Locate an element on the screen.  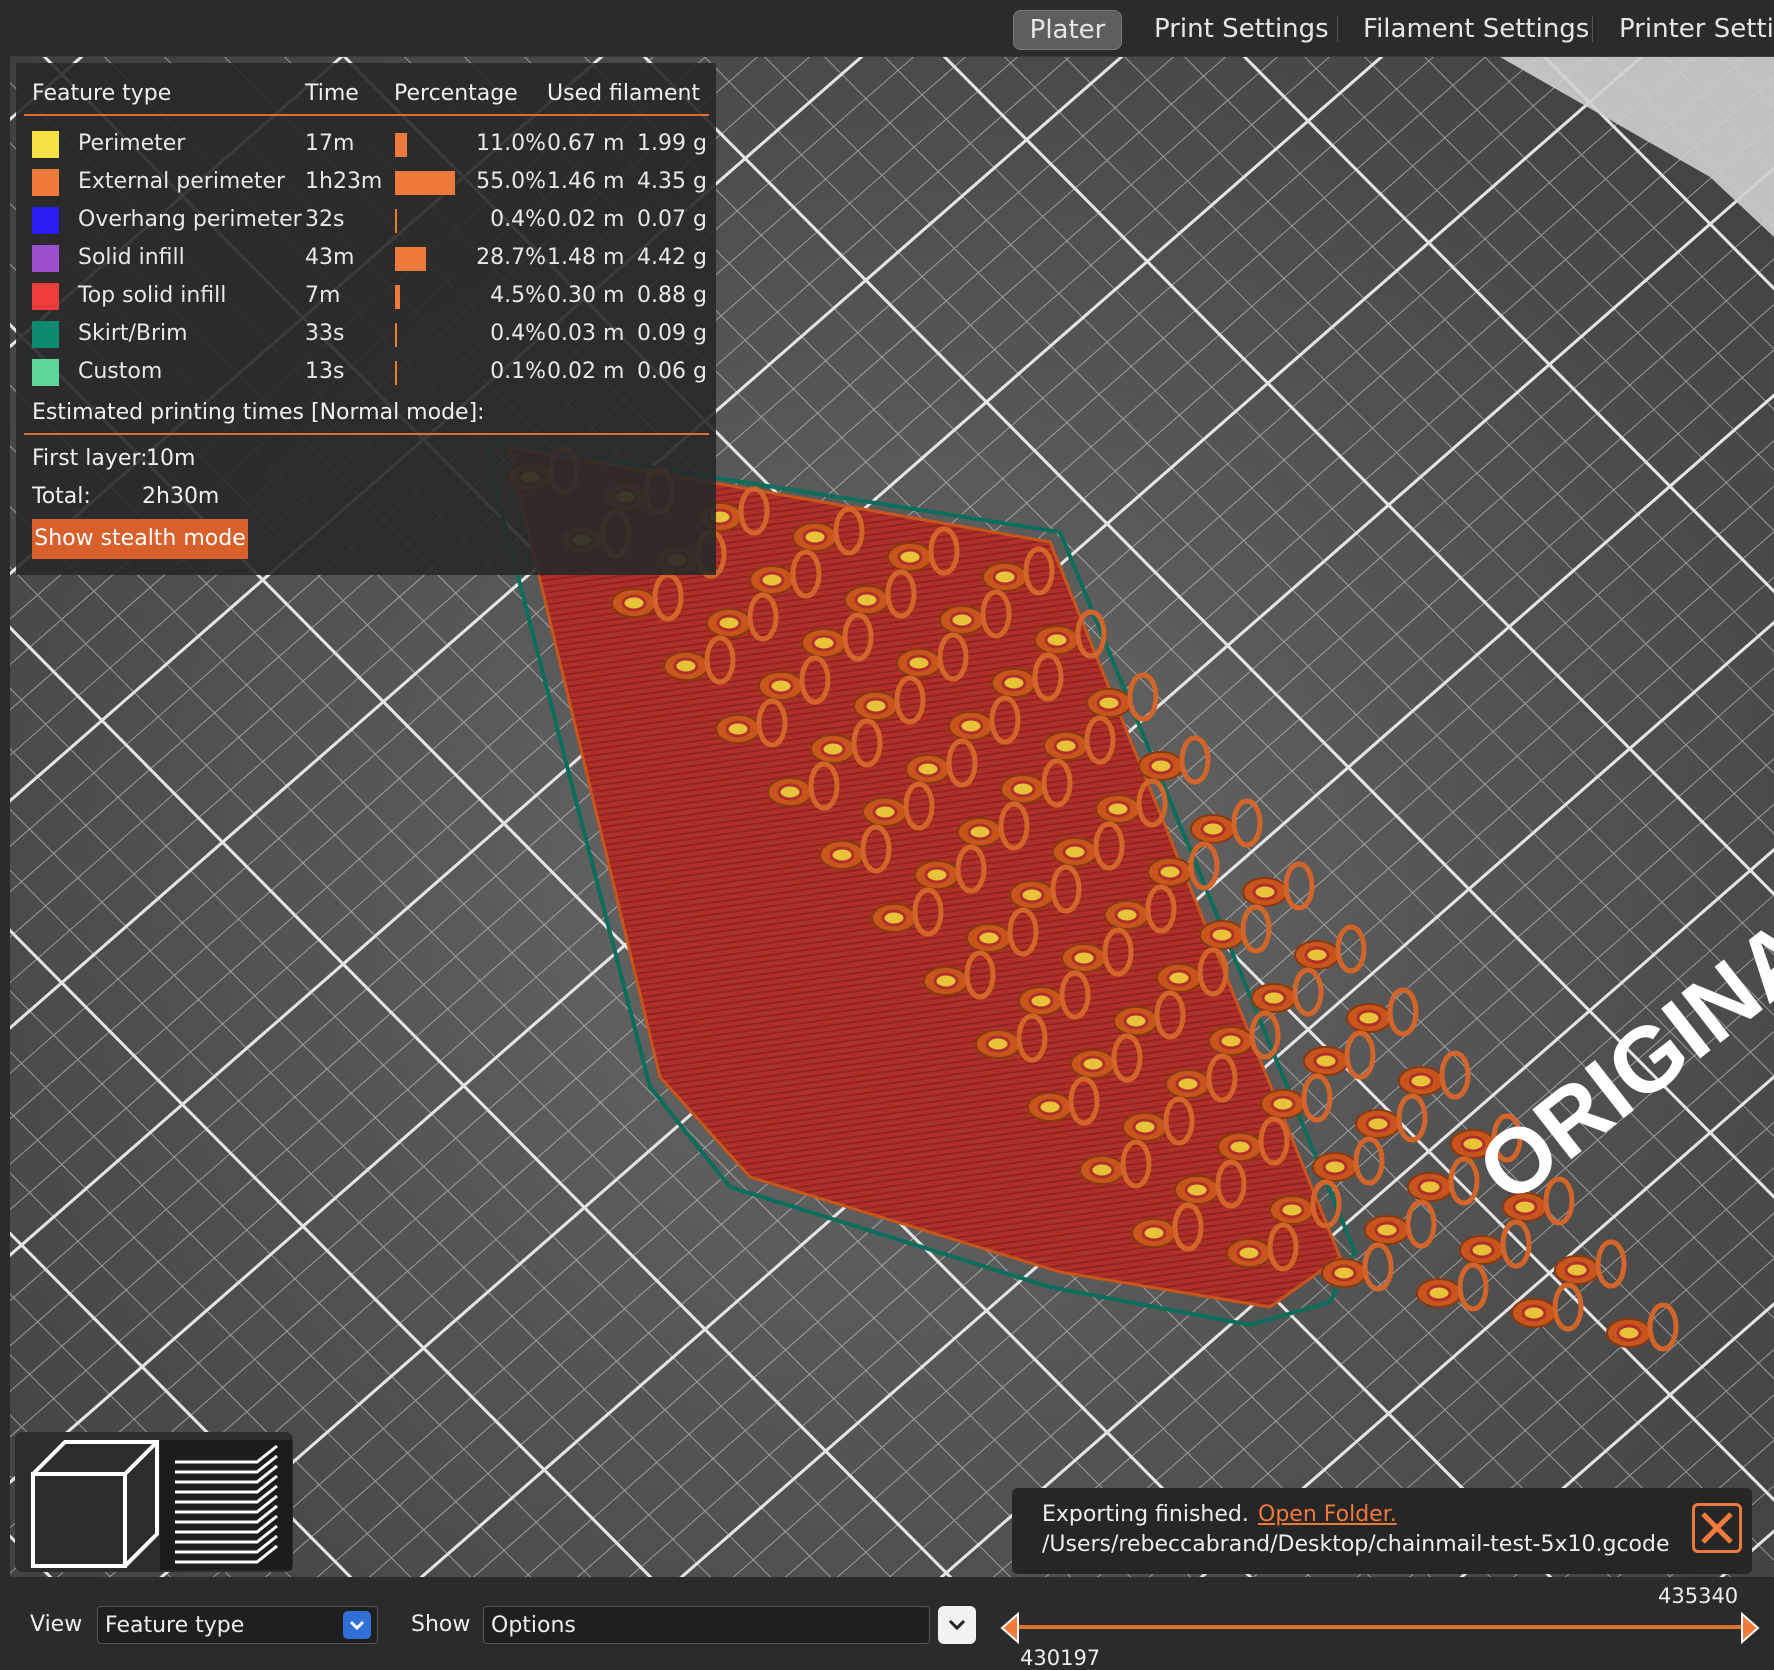
horizontal-slider-track is located at coordinates (1379, 1627).